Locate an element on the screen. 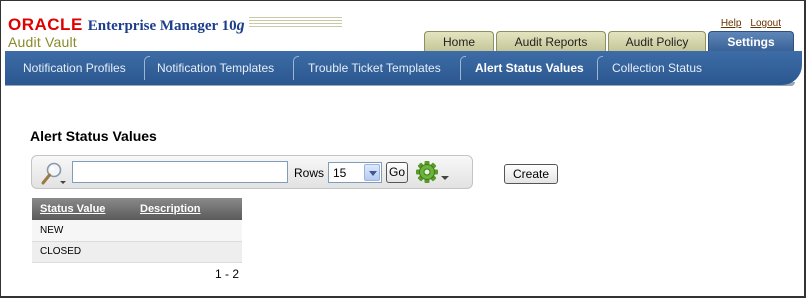 The image size is (806, 298). subnav-notification-profiles: Notification Profiles is located at coordinates (74, 68).